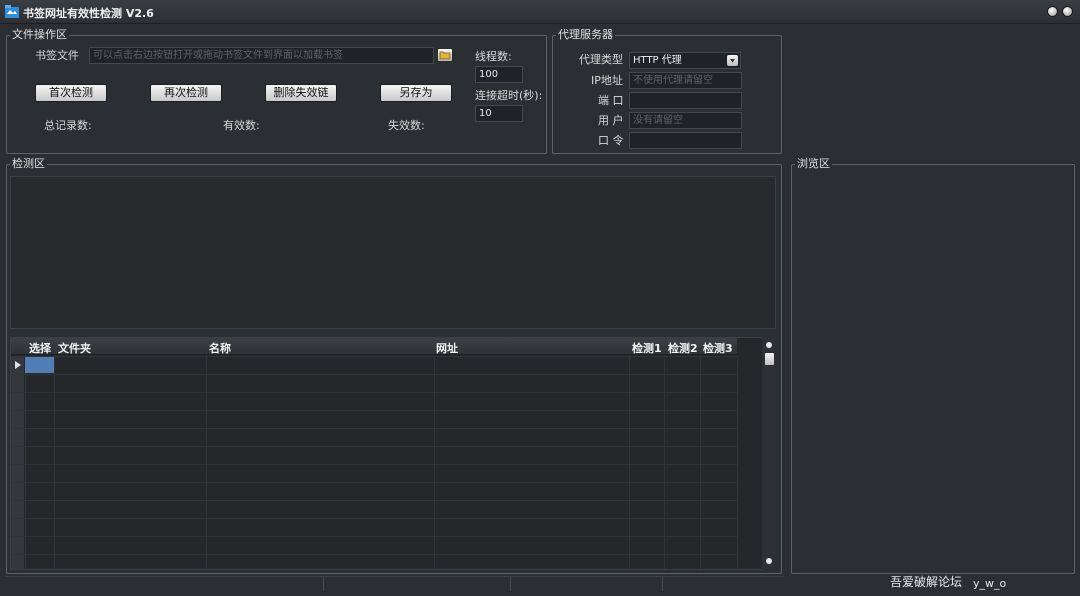 Image resolution: width=1080 pixels, height=596 pixels. Describe the element at coordinates (607, 80) in the screenshot. I see `ip-address-label: IP地址` at that location.